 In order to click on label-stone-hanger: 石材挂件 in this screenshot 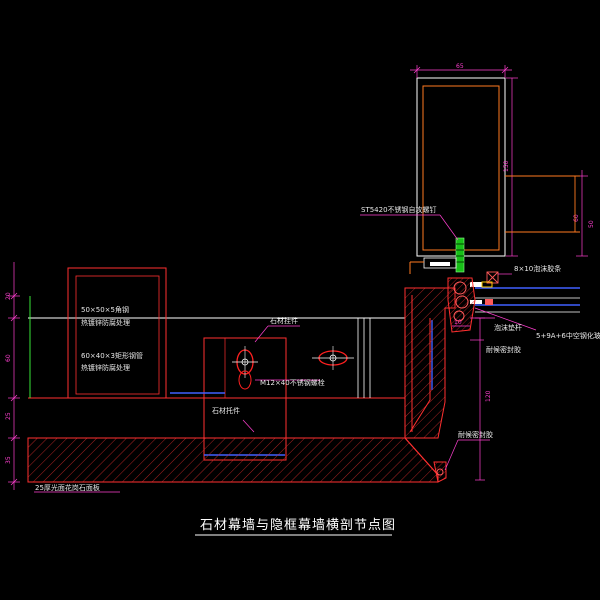, I will do `click(284, 320)`.